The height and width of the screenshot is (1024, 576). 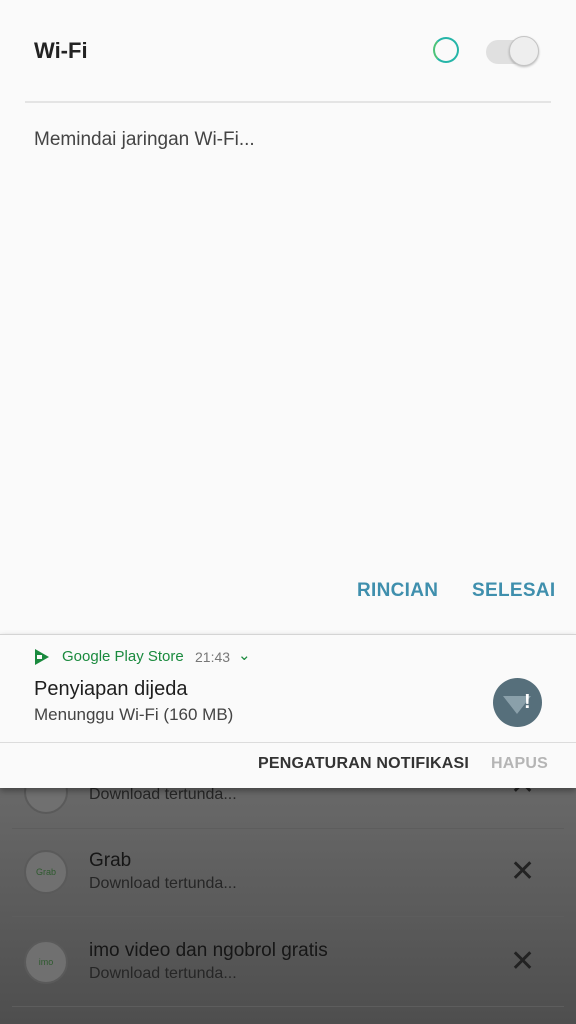 What do you see at coordinates (39, 657) in the screenshot?
I see `google-play-icon-detail` at bounding box center [39, 657].